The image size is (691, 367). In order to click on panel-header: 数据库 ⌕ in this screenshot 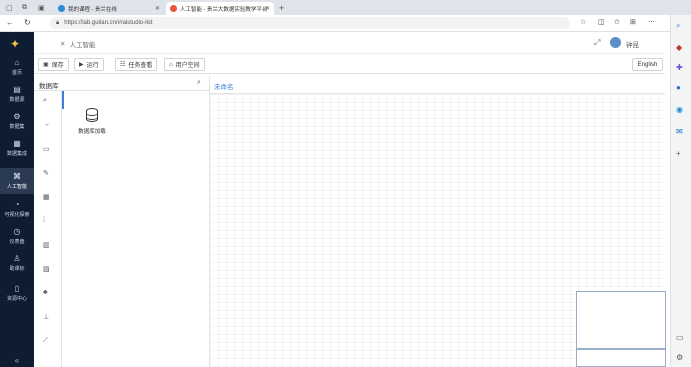, I will do `click(122, 83)`.